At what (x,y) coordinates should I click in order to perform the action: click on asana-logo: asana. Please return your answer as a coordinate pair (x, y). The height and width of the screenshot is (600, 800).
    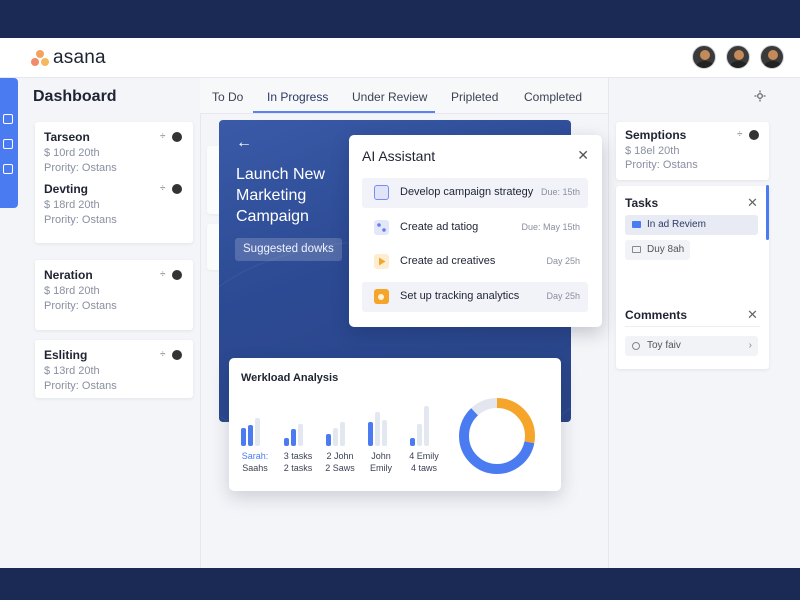
    Looking at the image, I should click on (68, 58).